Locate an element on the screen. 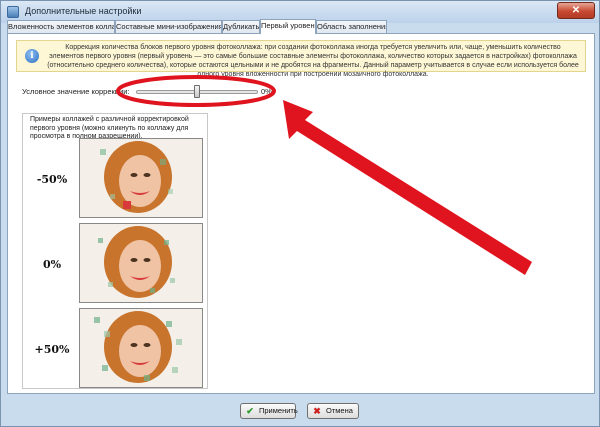  annotation-ellipse is located at coordinates (196, 91).